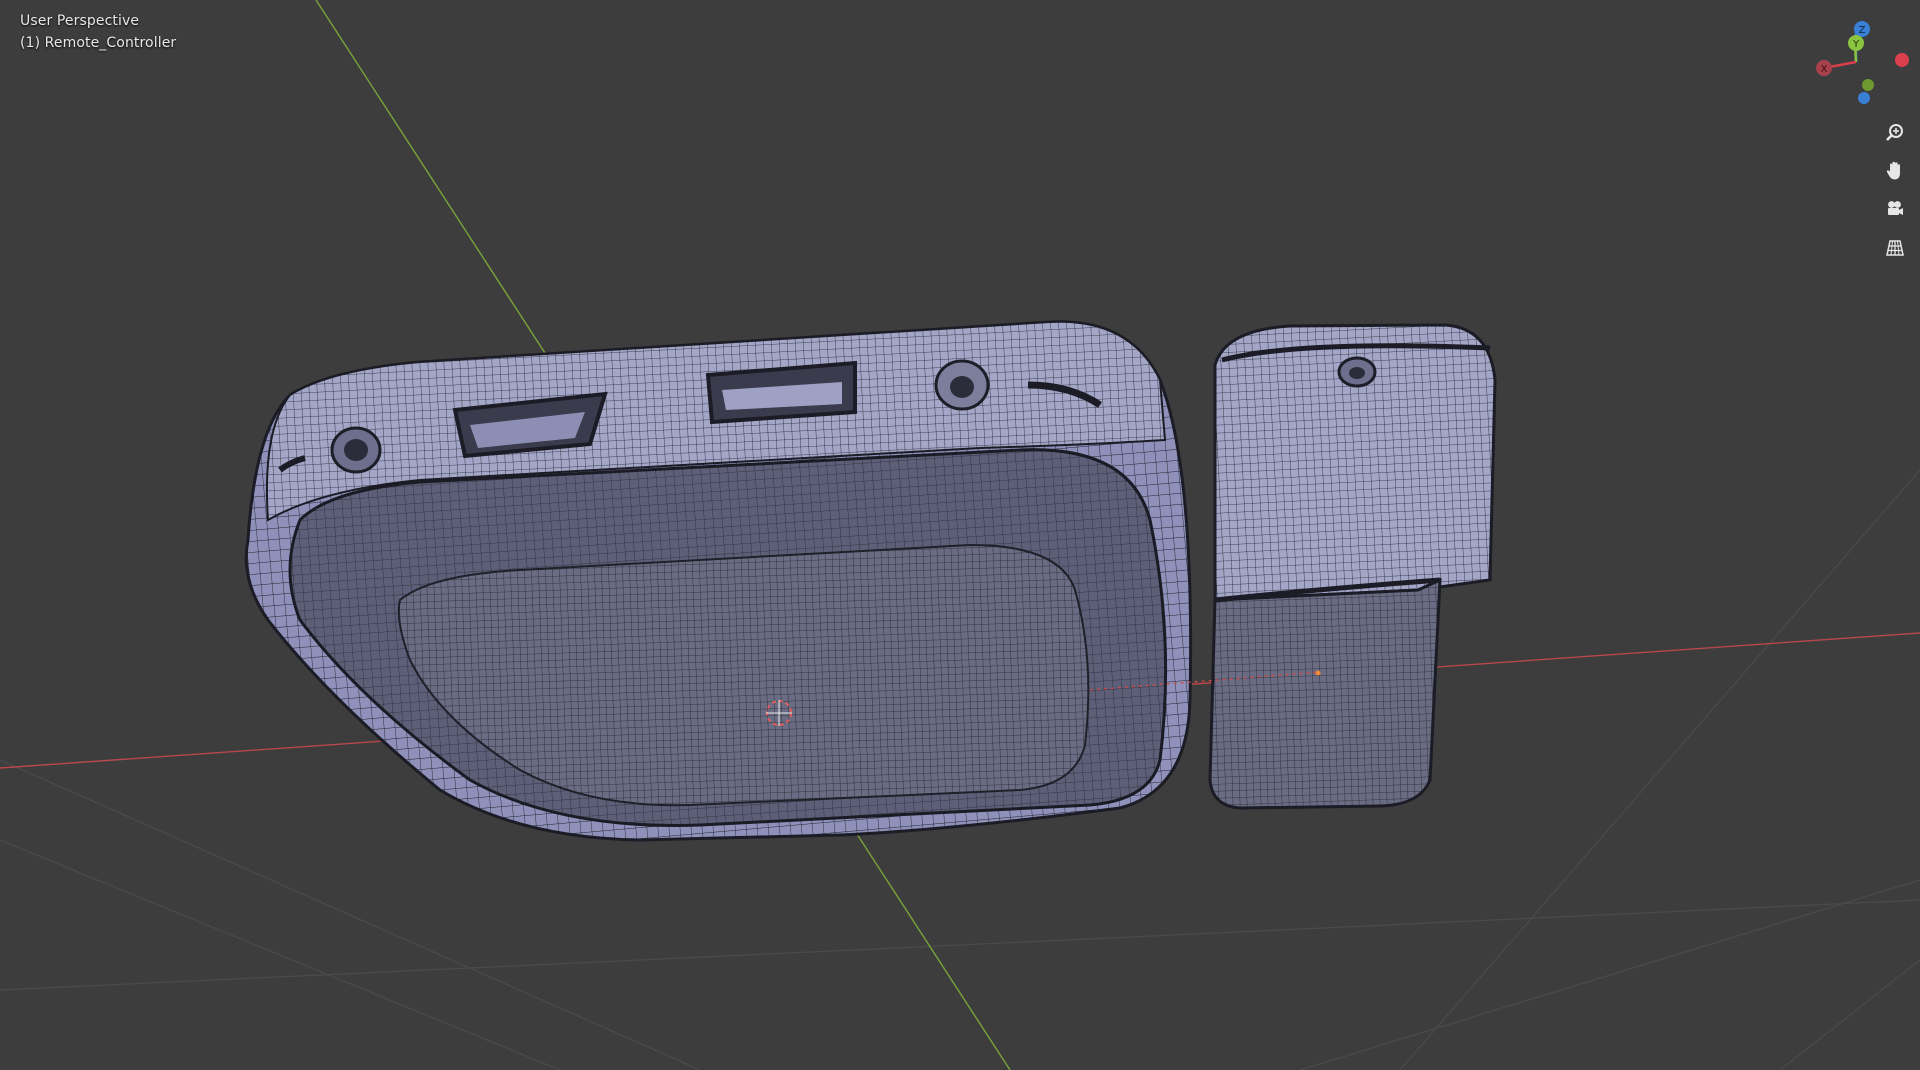 The image size is (1920, 1070). I want to click on z-axis-negative-dot, so click(1864, 98).